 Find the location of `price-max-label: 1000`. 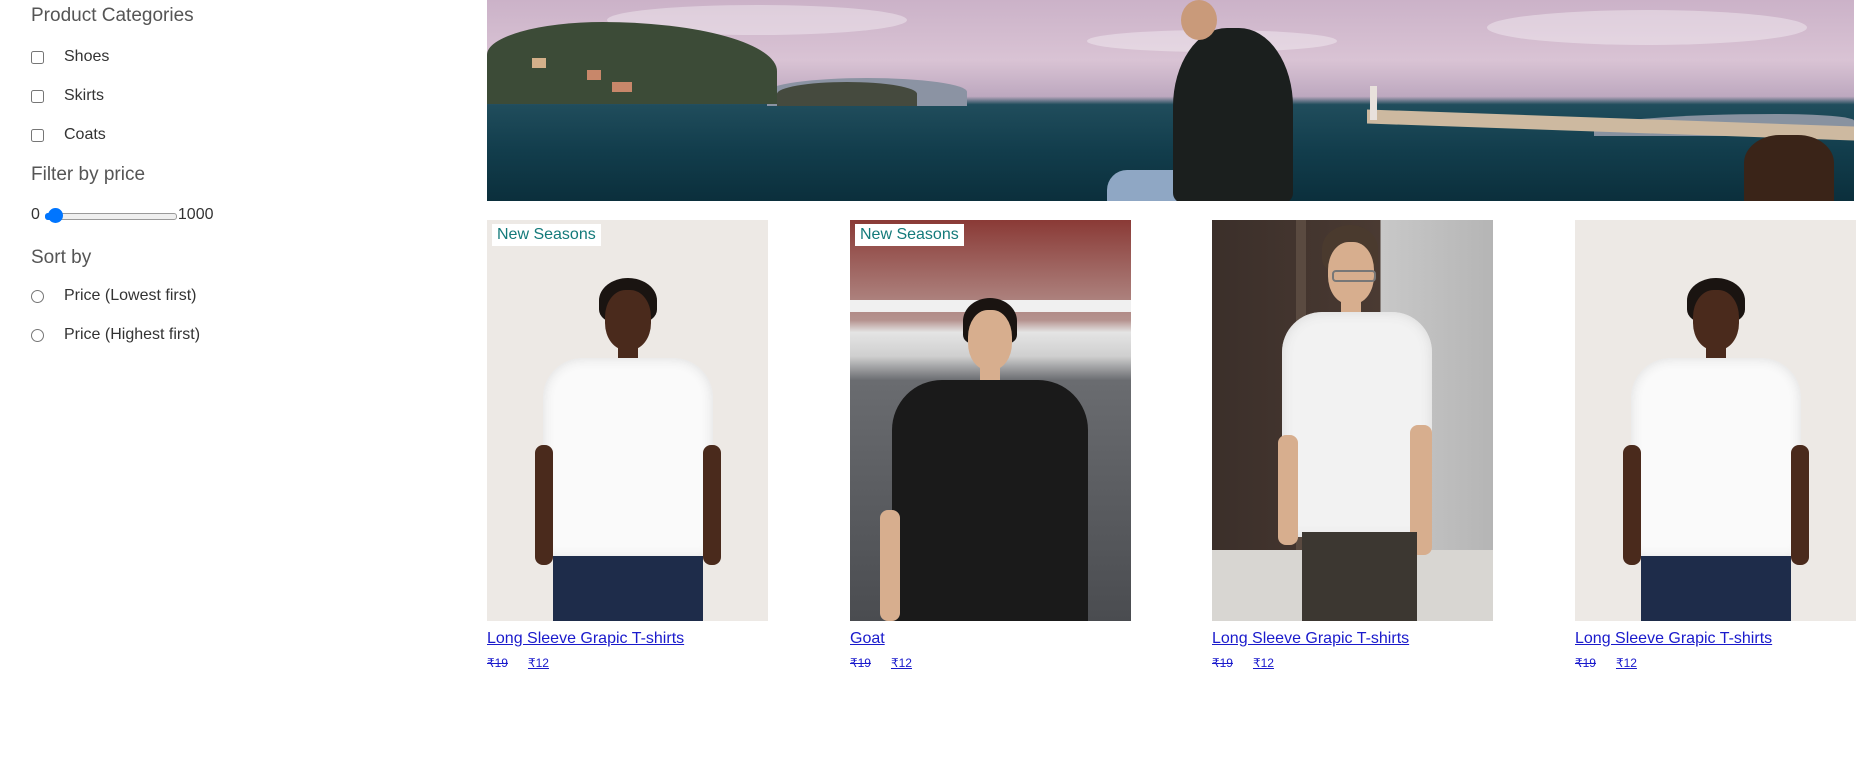

price-max-label: 1000 is located at coordinates (195, 214).